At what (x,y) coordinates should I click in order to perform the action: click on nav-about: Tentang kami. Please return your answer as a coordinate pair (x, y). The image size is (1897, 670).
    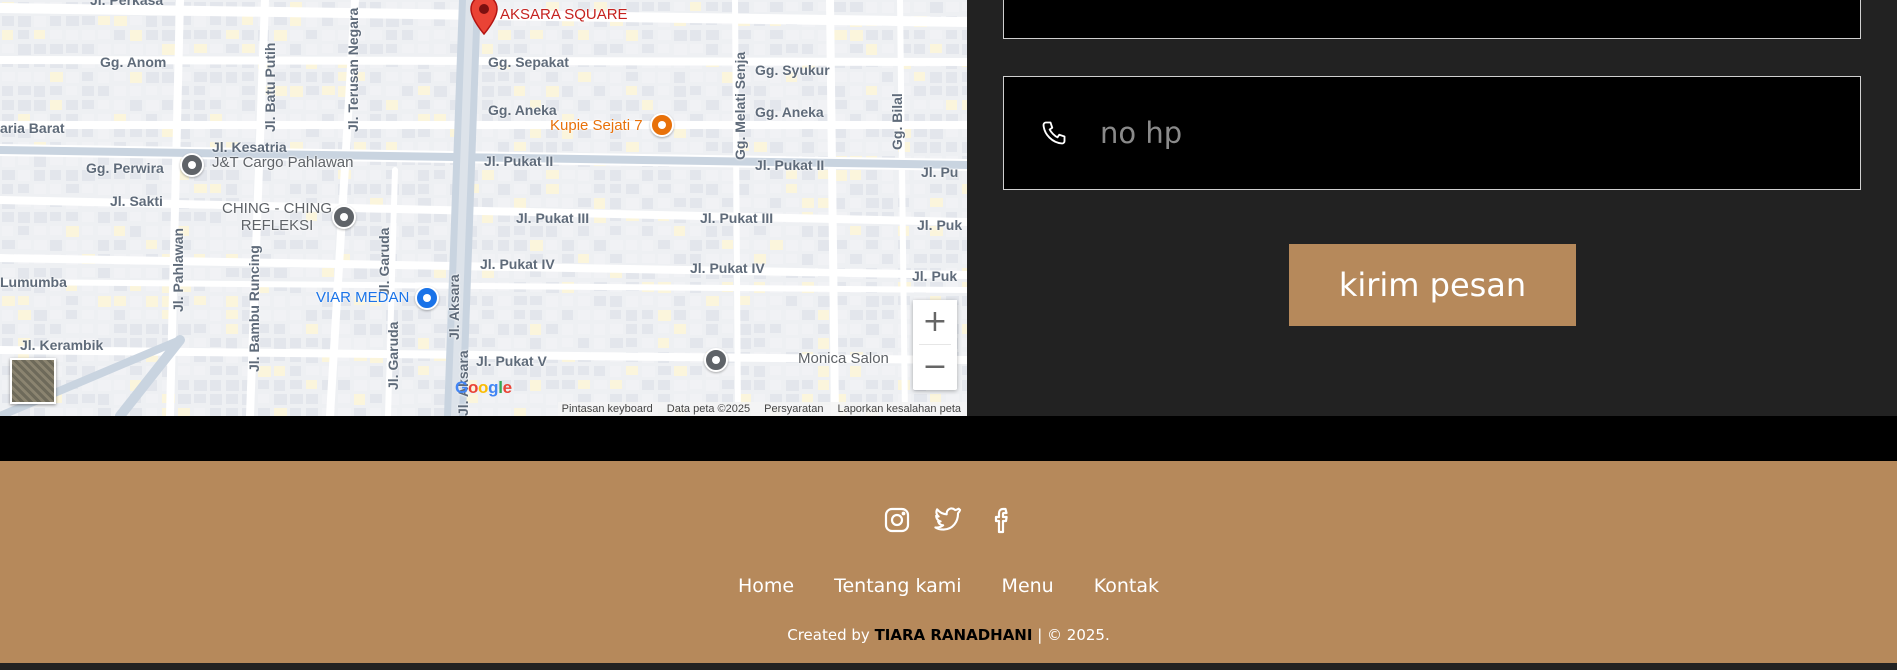
    Looking at the image, I should click on (897, 586).